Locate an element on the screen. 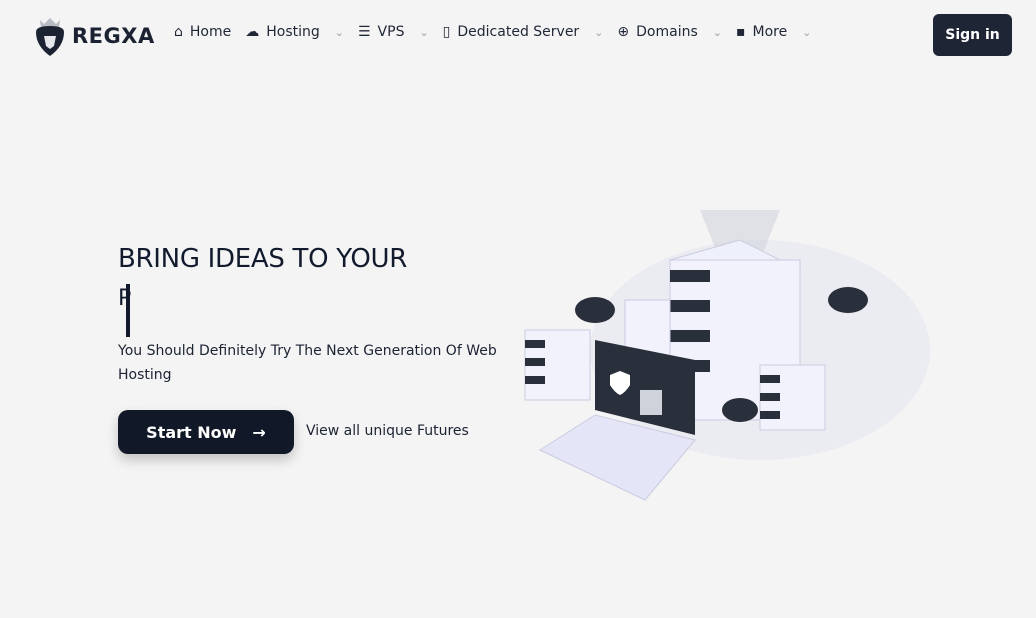 This screenshot has height=618, width=1036. hero-title: BRING IDEAS TO YOUR is located at coordinates (263, 259).